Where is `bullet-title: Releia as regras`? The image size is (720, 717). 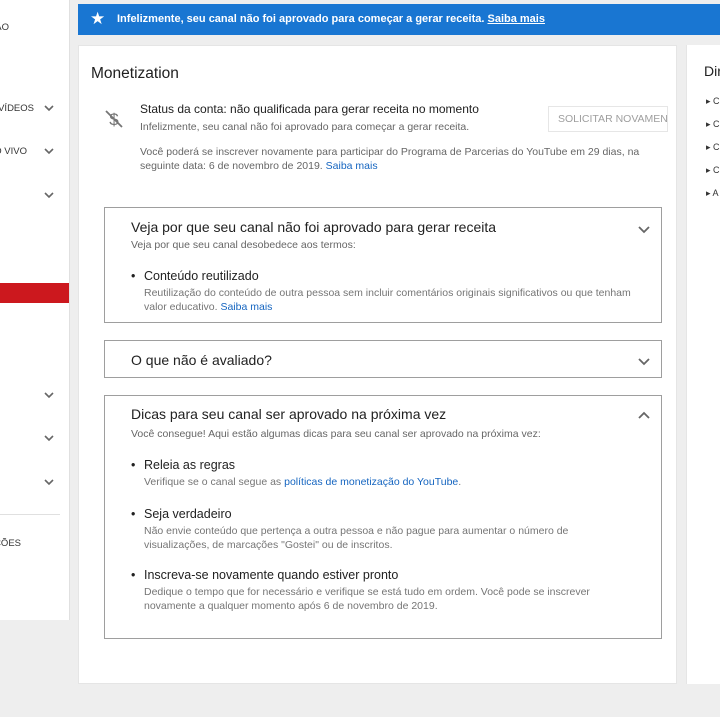
bullet-title: Releia as regras is located at coordinates (190, 465).